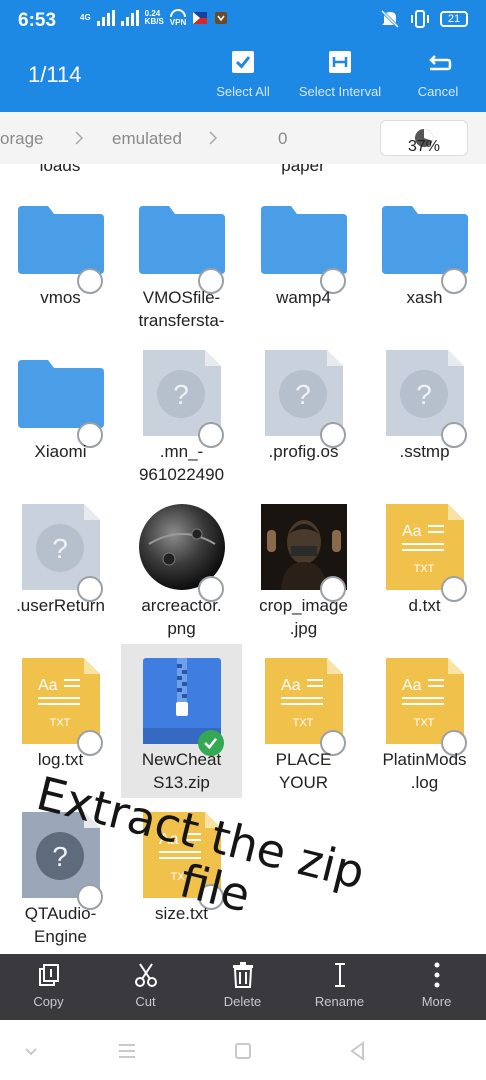  What do you see at coordinates (60, 297) in the screenshot?
I see `file-name: vmos` at bounding box center [60, 297].